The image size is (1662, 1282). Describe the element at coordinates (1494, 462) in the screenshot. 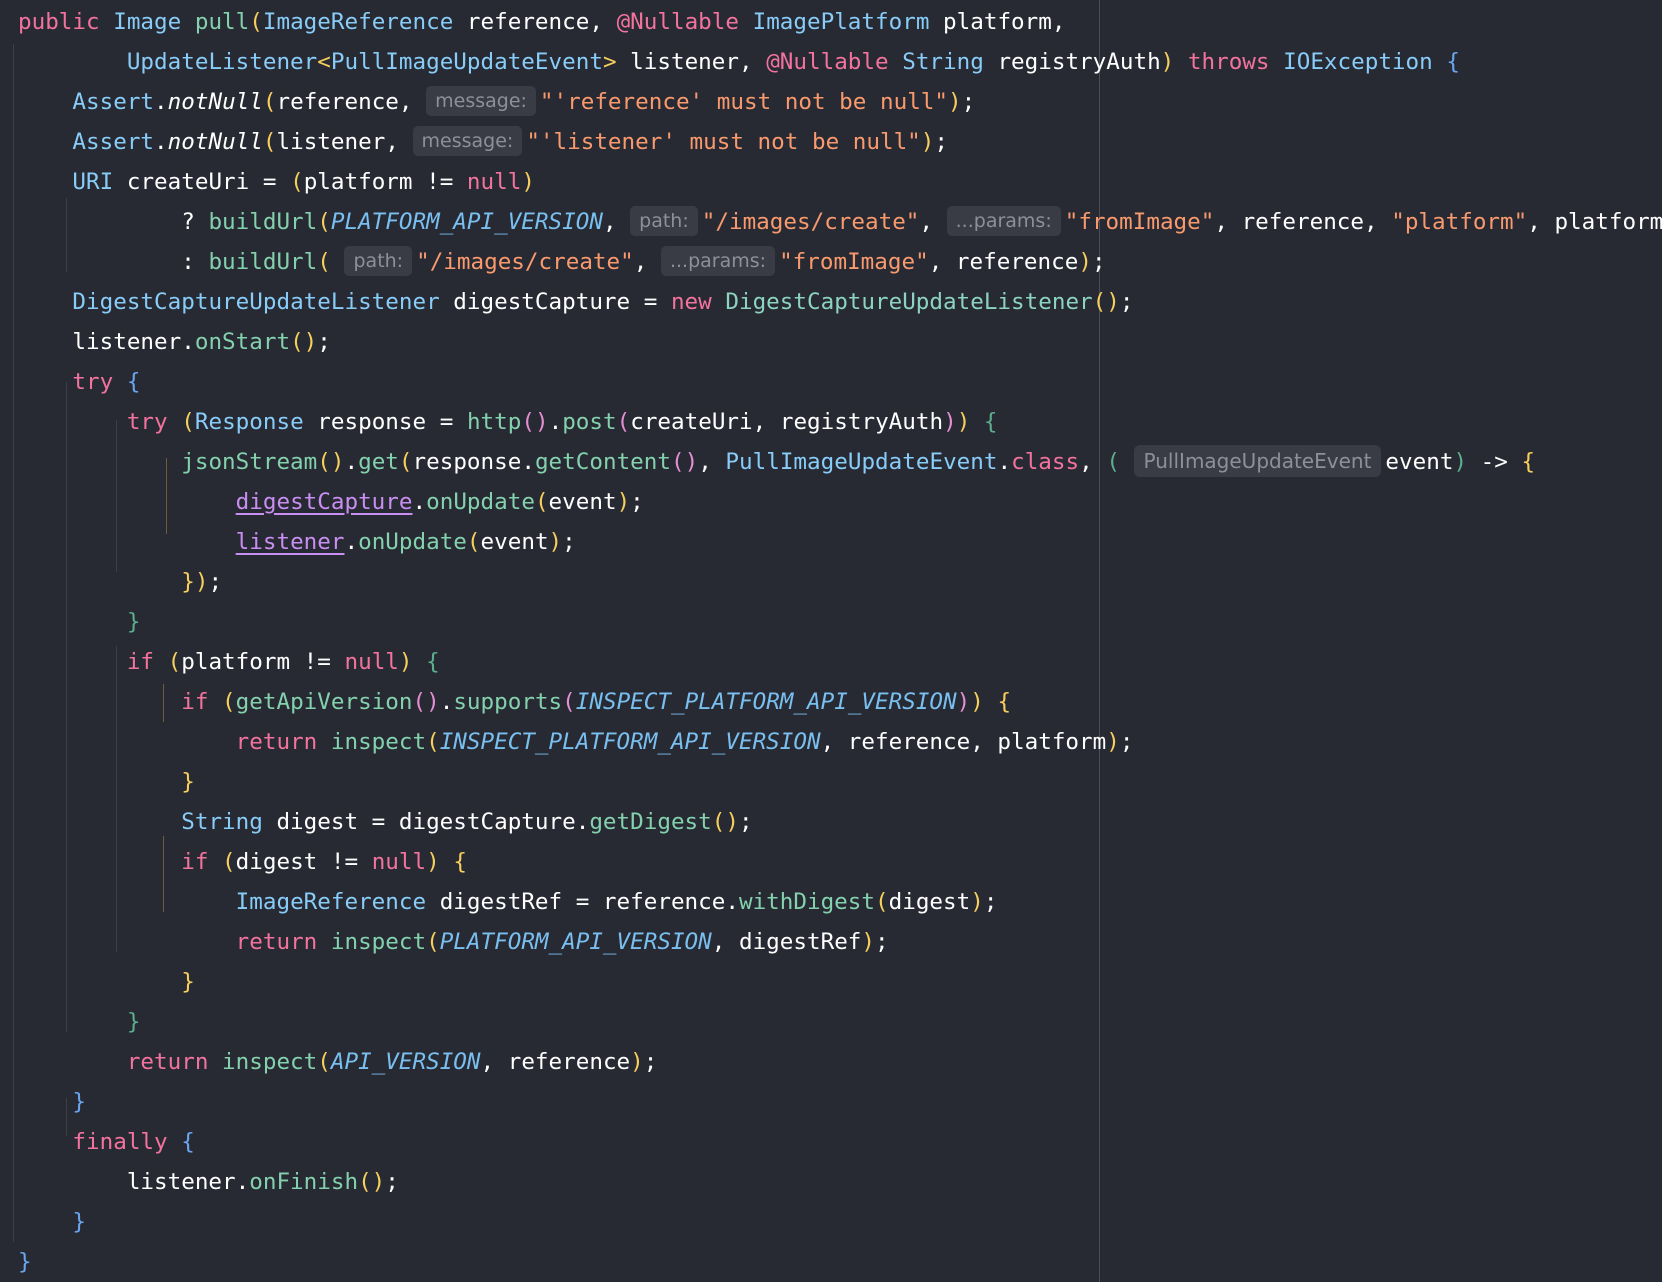

I see `code-token: ->` at that location.